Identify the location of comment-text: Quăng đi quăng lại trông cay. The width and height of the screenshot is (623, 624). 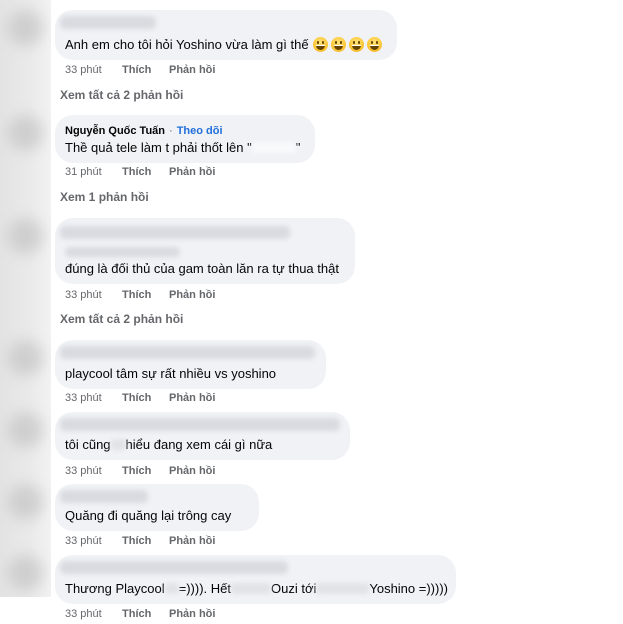
(148, 516).